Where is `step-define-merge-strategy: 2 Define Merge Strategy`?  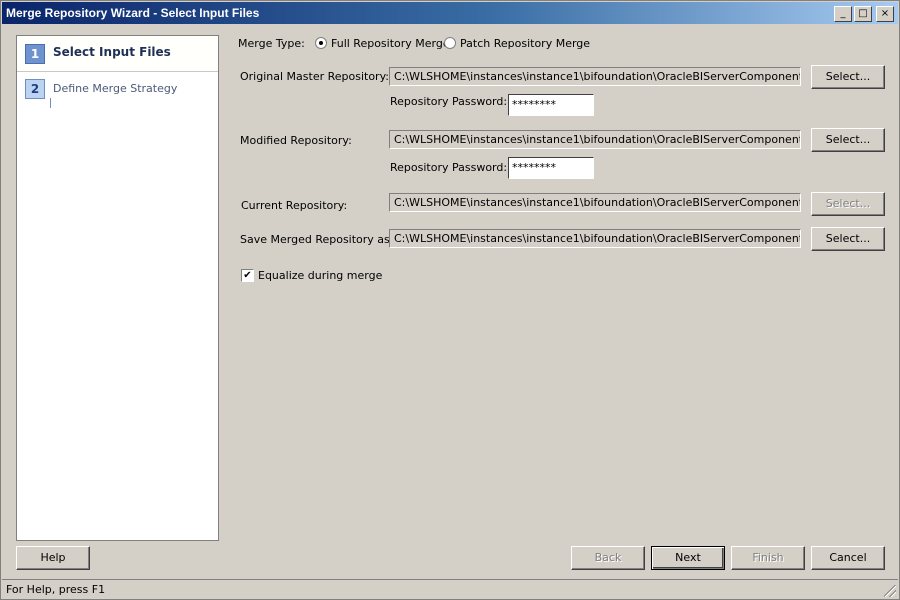
step-define-merge-strategy: 2 Define Merge Strategy is located at coordinates (117, 88).